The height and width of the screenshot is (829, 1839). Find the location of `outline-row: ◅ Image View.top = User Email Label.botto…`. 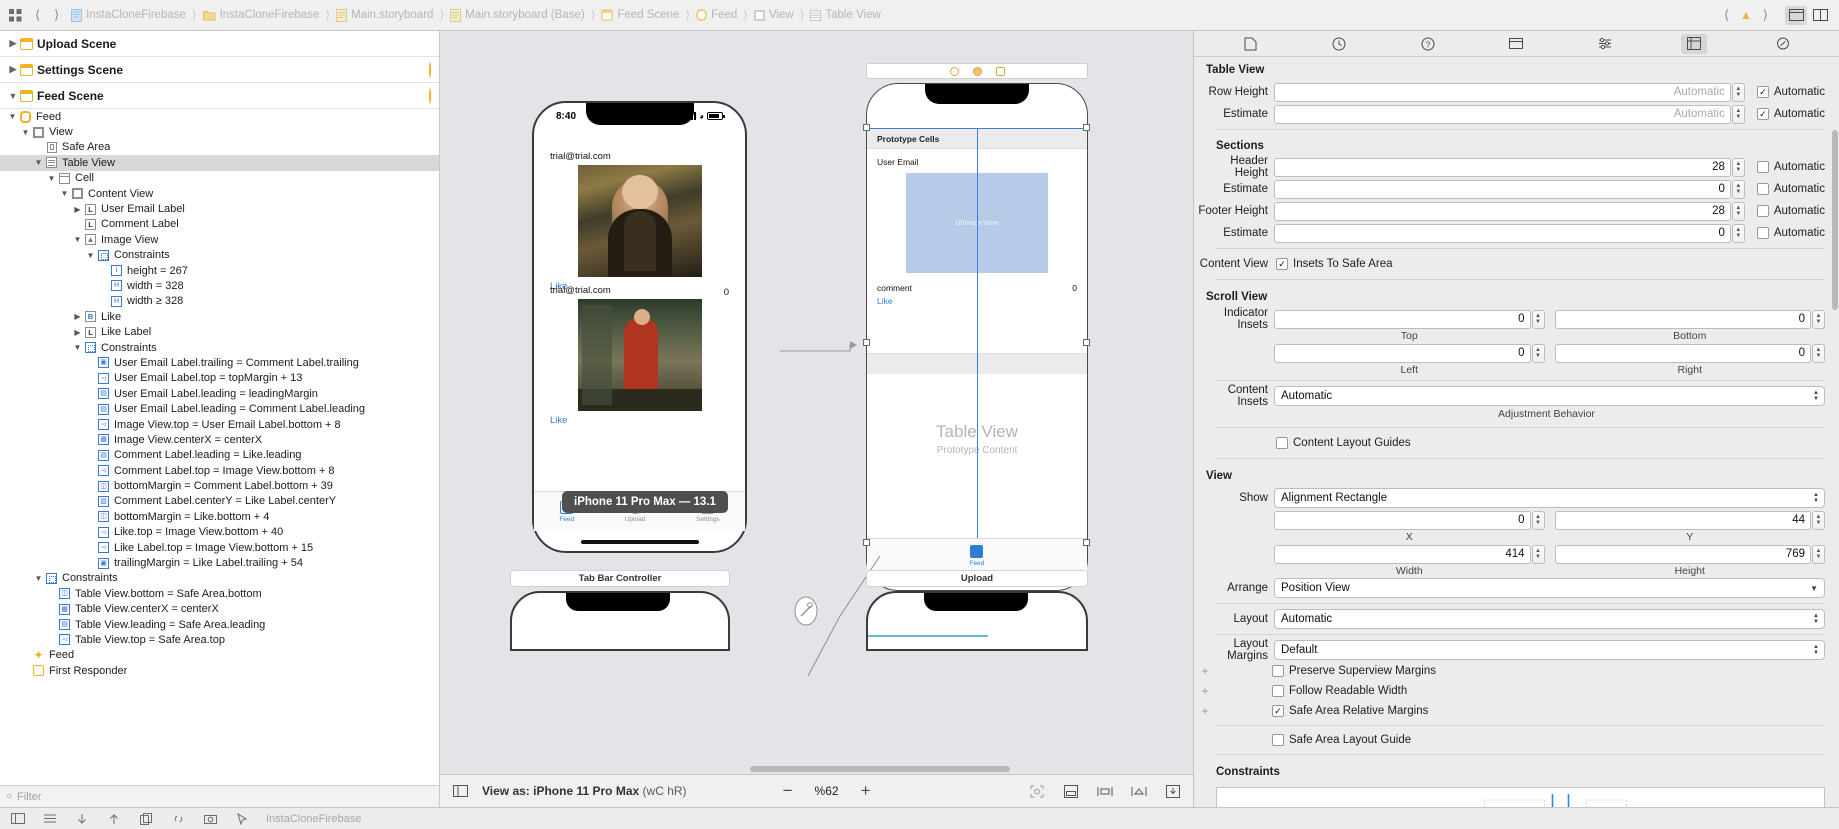

outline-row: ◅ Image View.top = User Email Label.botto… is located at coordinates (219, 424).